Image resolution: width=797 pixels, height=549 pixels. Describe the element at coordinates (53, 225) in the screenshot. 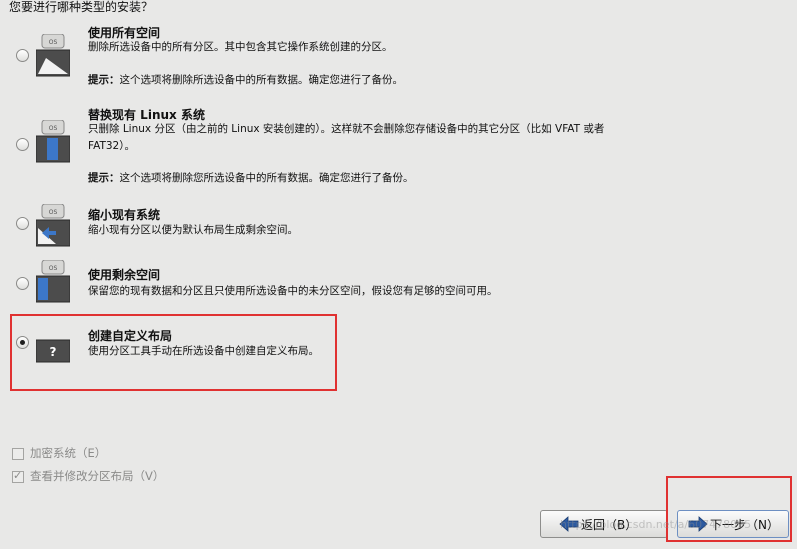

I see `disk-shrink-icon: OS` at that location.